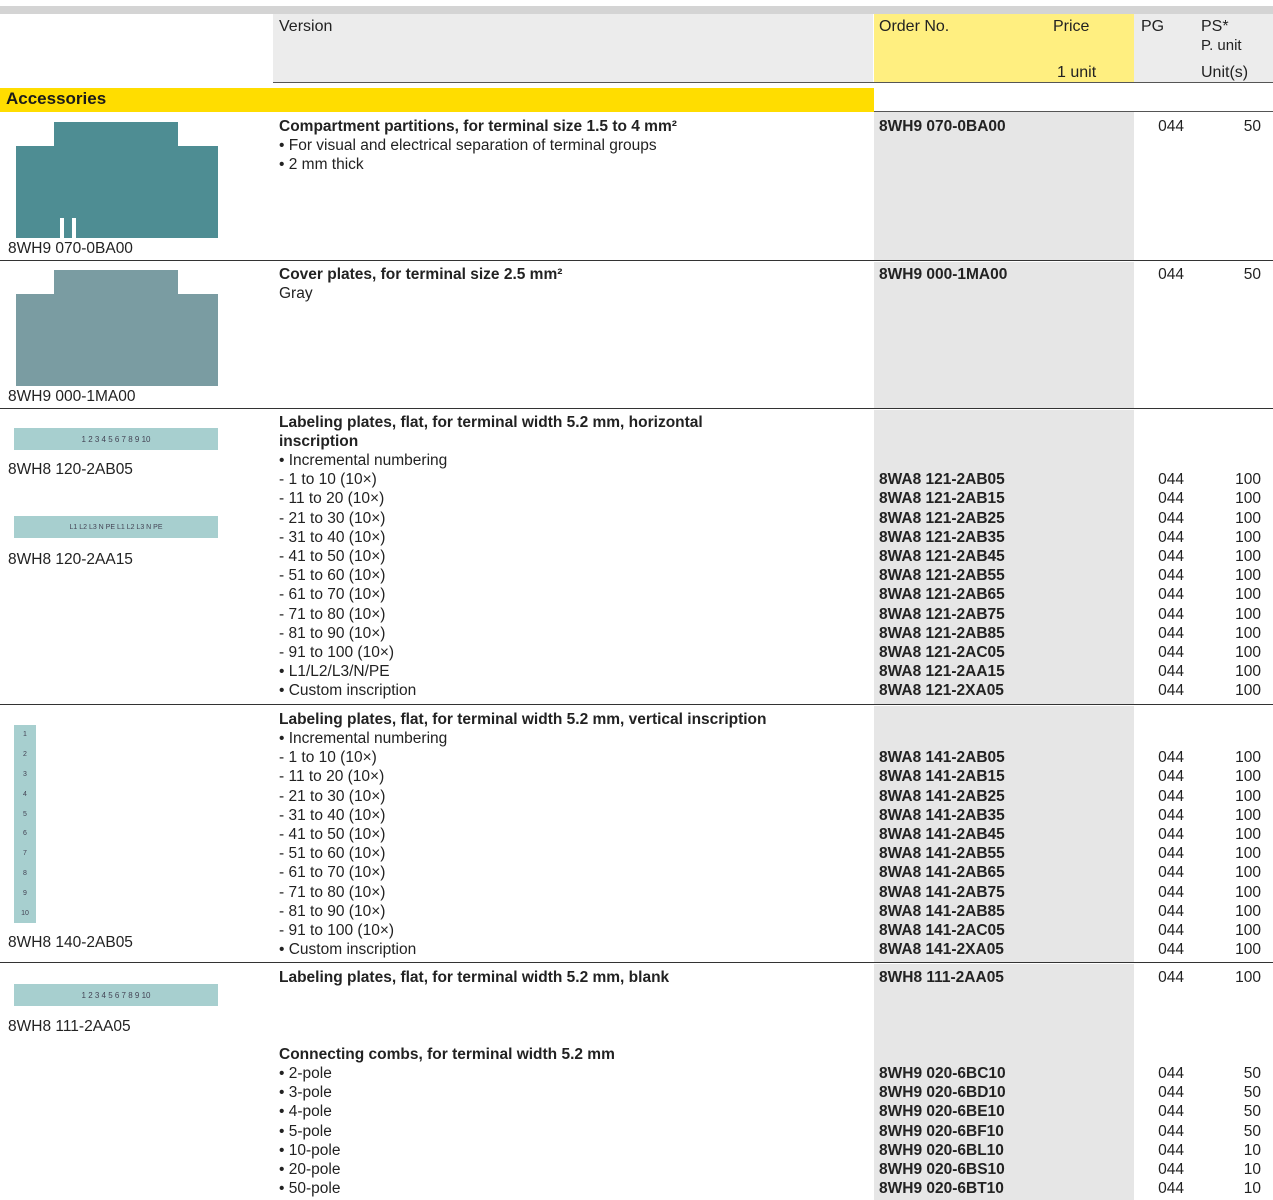 Image resolution: width=1273 pixels, height=1200 pixels. Describe the element at coordinates (942, 576) in the screenshot. I see `order-number: 8WA8 121-2AB55` at that location.